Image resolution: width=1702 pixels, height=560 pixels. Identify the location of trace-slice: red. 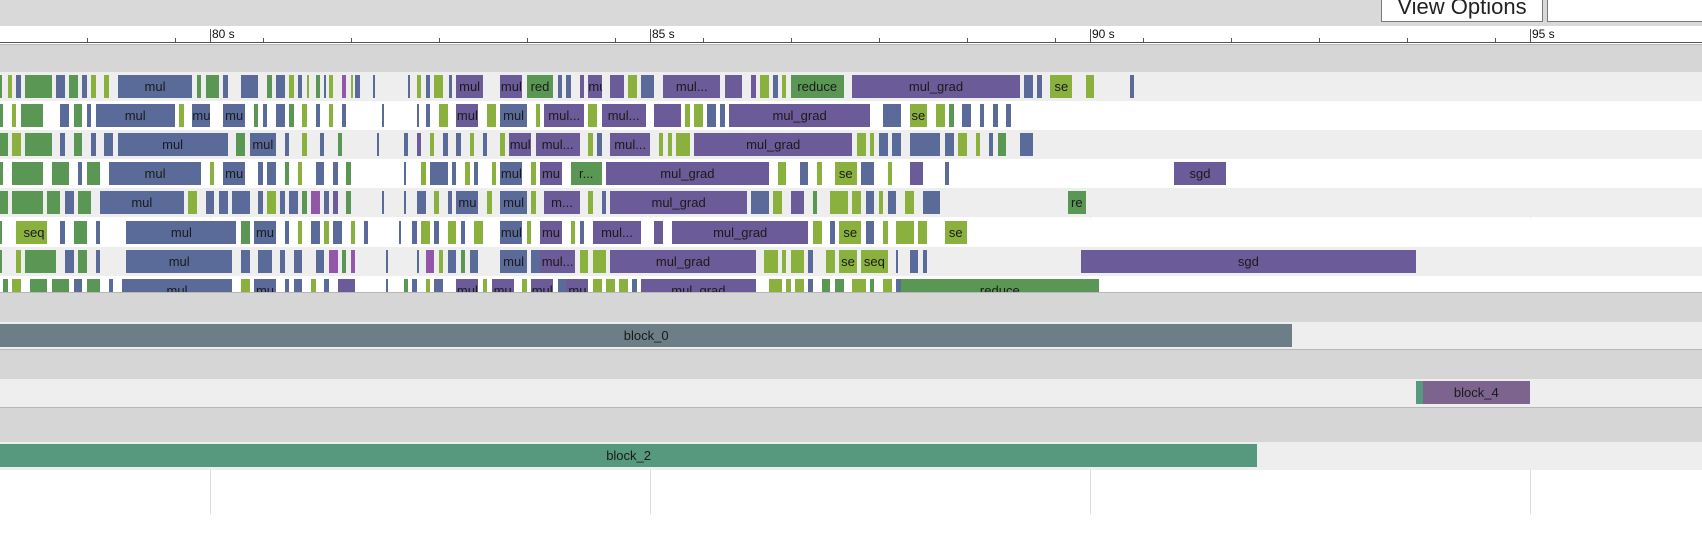
(540, 86).